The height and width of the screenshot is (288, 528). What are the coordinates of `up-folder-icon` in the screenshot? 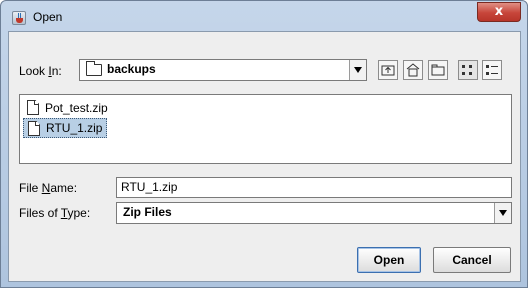 It's located at (388, 70).